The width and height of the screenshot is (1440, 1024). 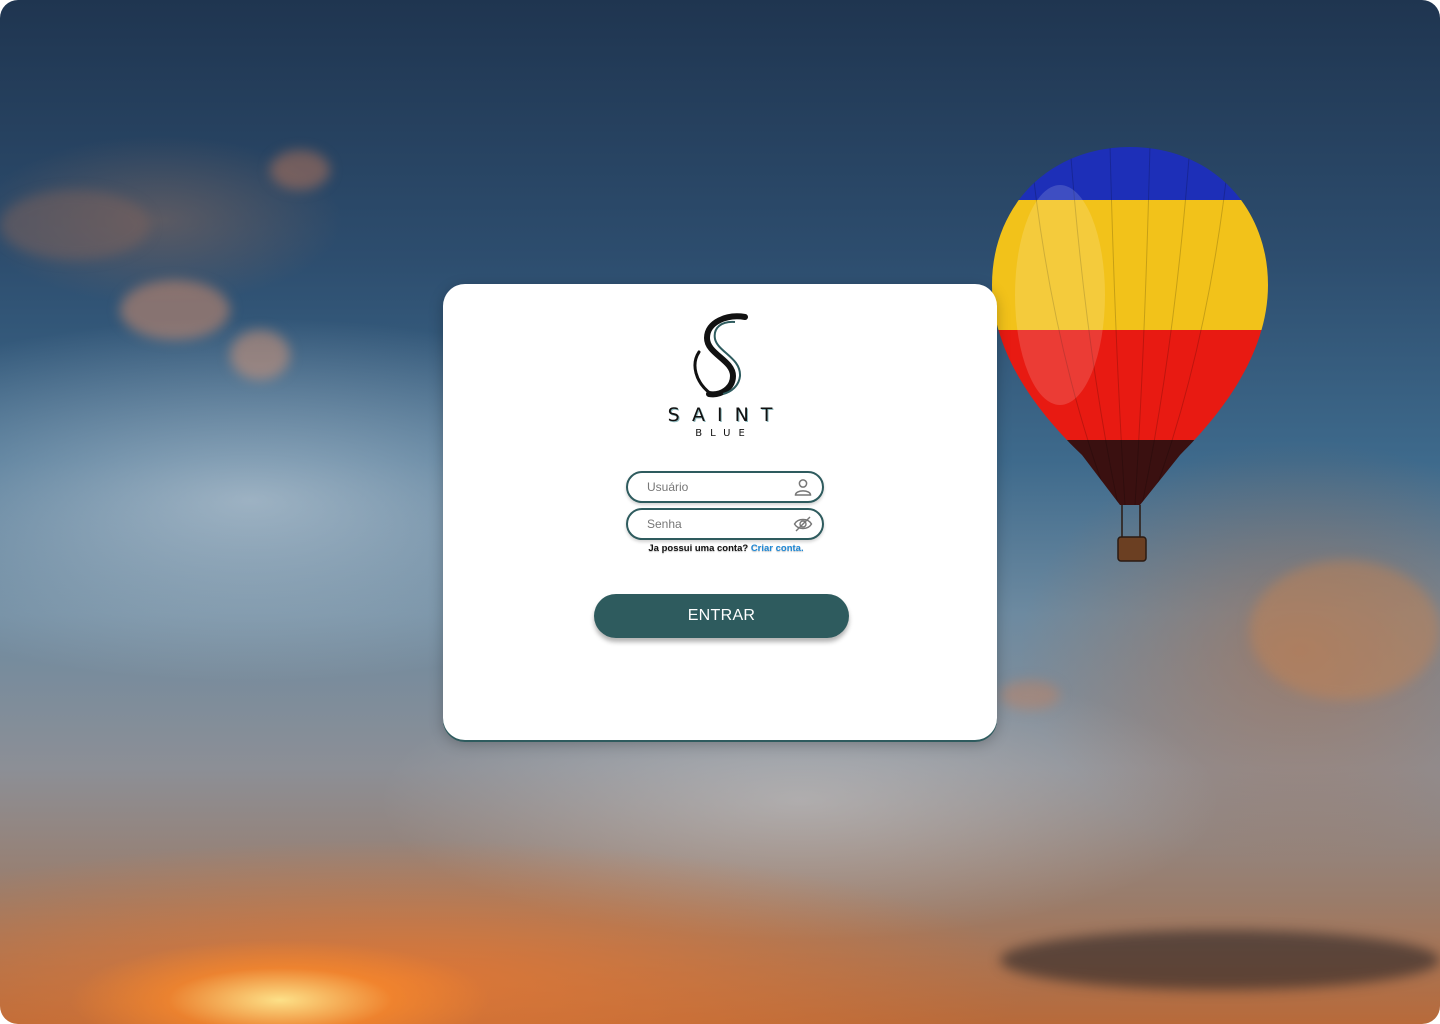 What do you see at coordinates (724, 433) in the screenshot?
I see `brand-subname: BLUE` at bounding box center [724, 433].